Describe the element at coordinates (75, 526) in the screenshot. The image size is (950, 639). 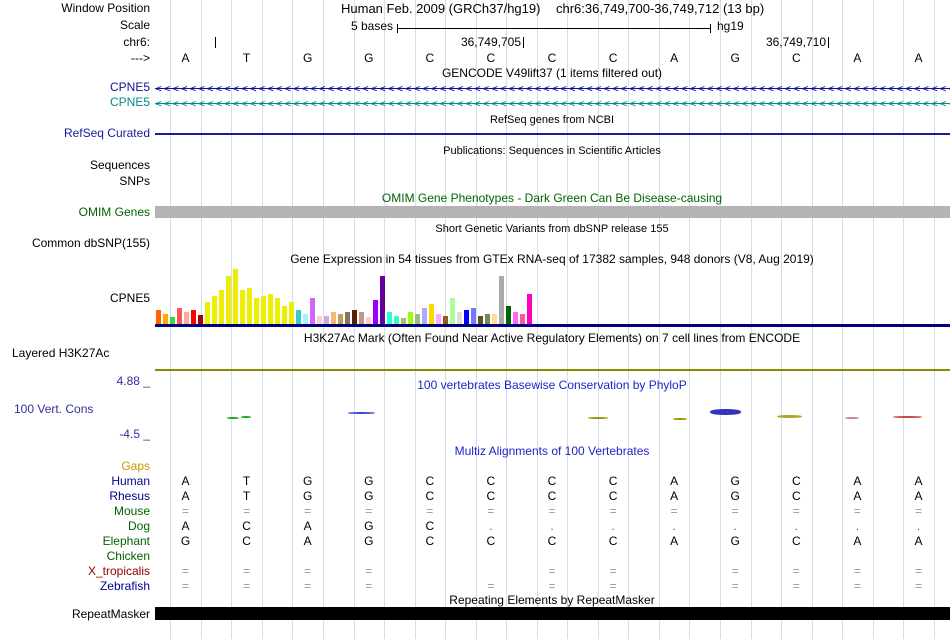
I see `species-label-dog: Dog` at that location.